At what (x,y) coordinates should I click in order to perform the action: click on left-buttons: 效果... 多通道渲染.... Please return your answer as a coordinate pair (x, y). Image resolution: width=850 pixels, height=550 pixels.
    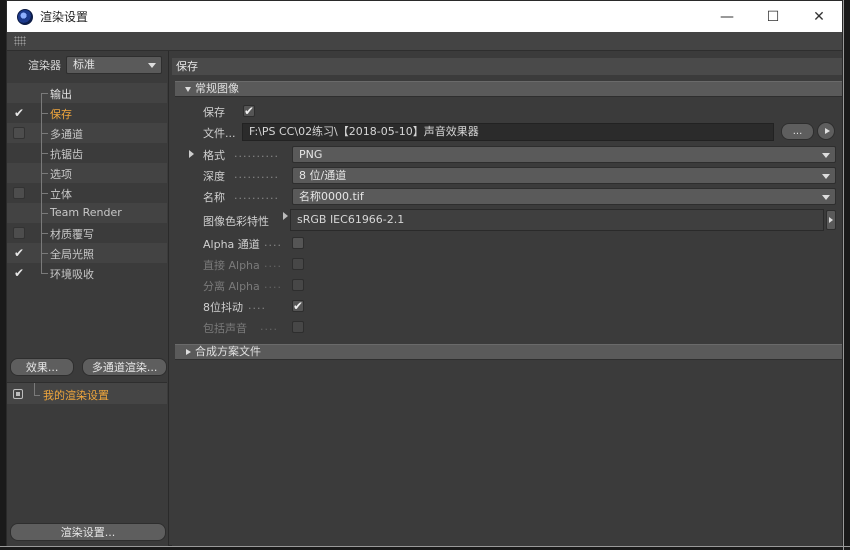
    Looking at the image, I should click on (88, 367).